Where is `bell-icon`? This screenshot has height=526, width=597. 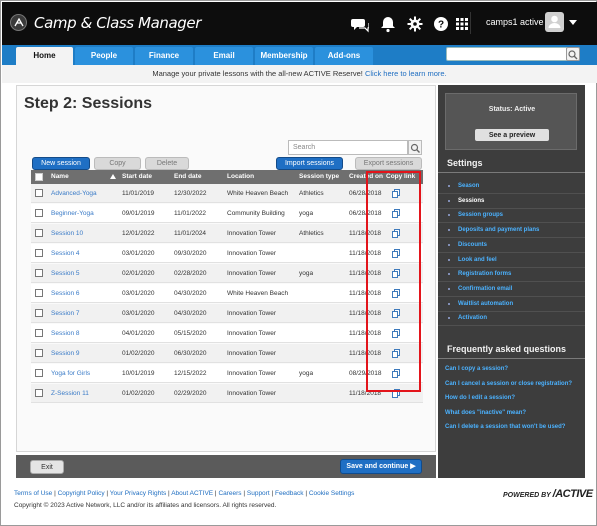
bell-icon is located at coordinates (388, 24).